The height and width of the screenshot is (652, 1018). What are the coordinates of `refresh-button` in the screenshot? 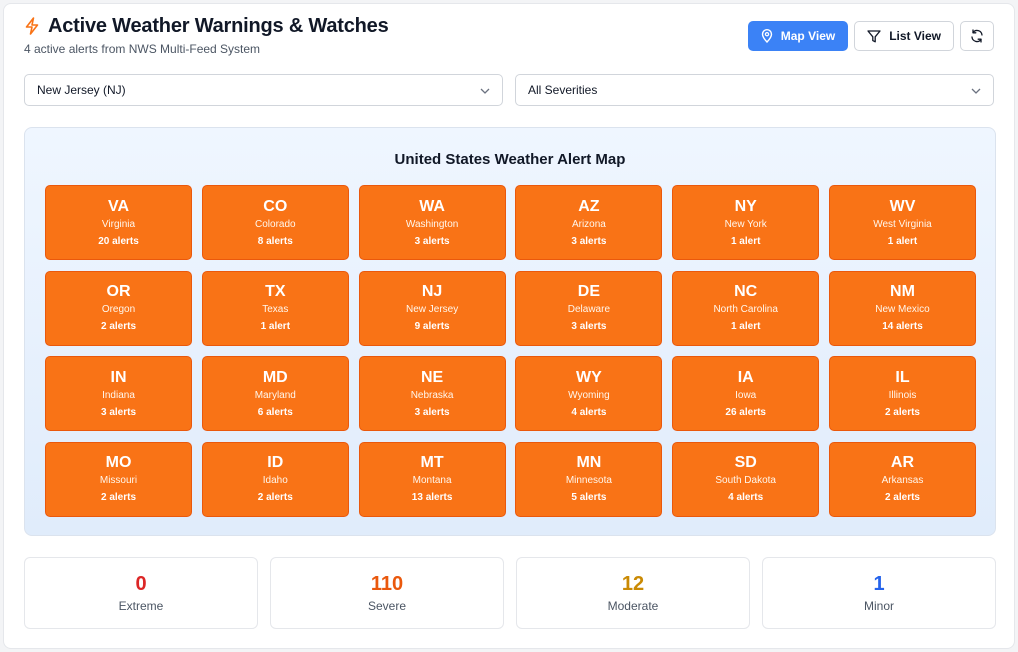 It's located at (977, 36).